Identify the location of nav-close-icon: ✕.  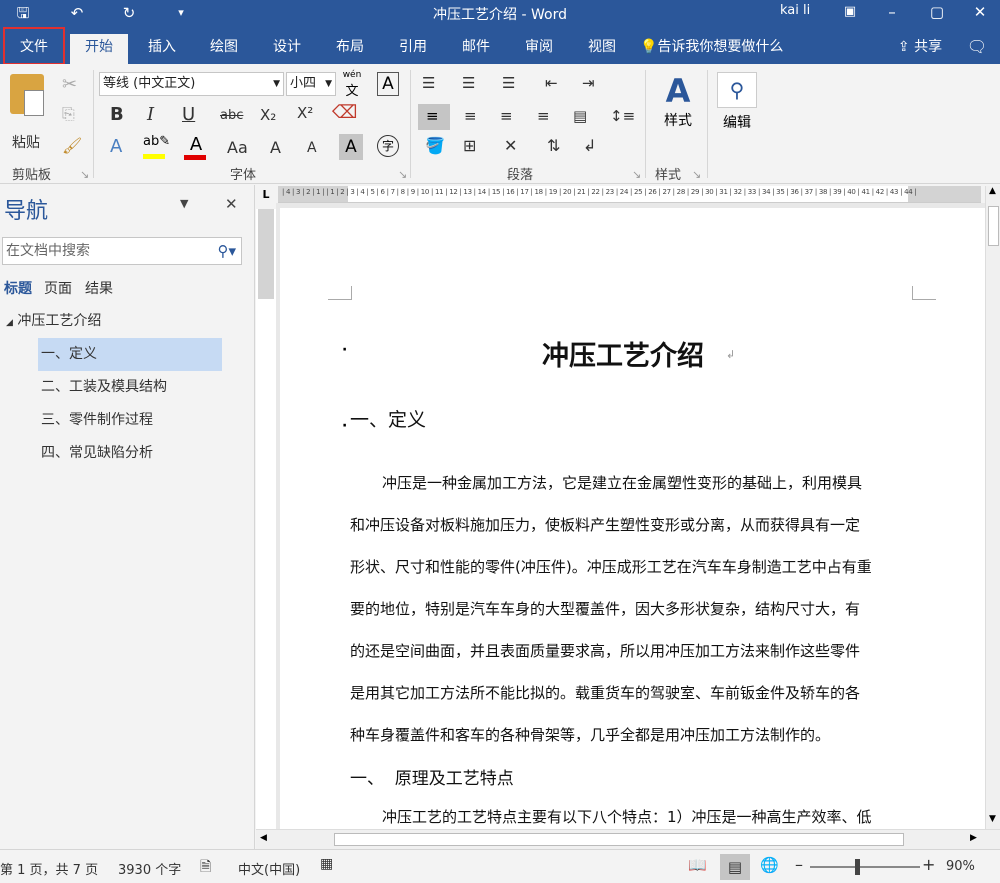
(231, 204).